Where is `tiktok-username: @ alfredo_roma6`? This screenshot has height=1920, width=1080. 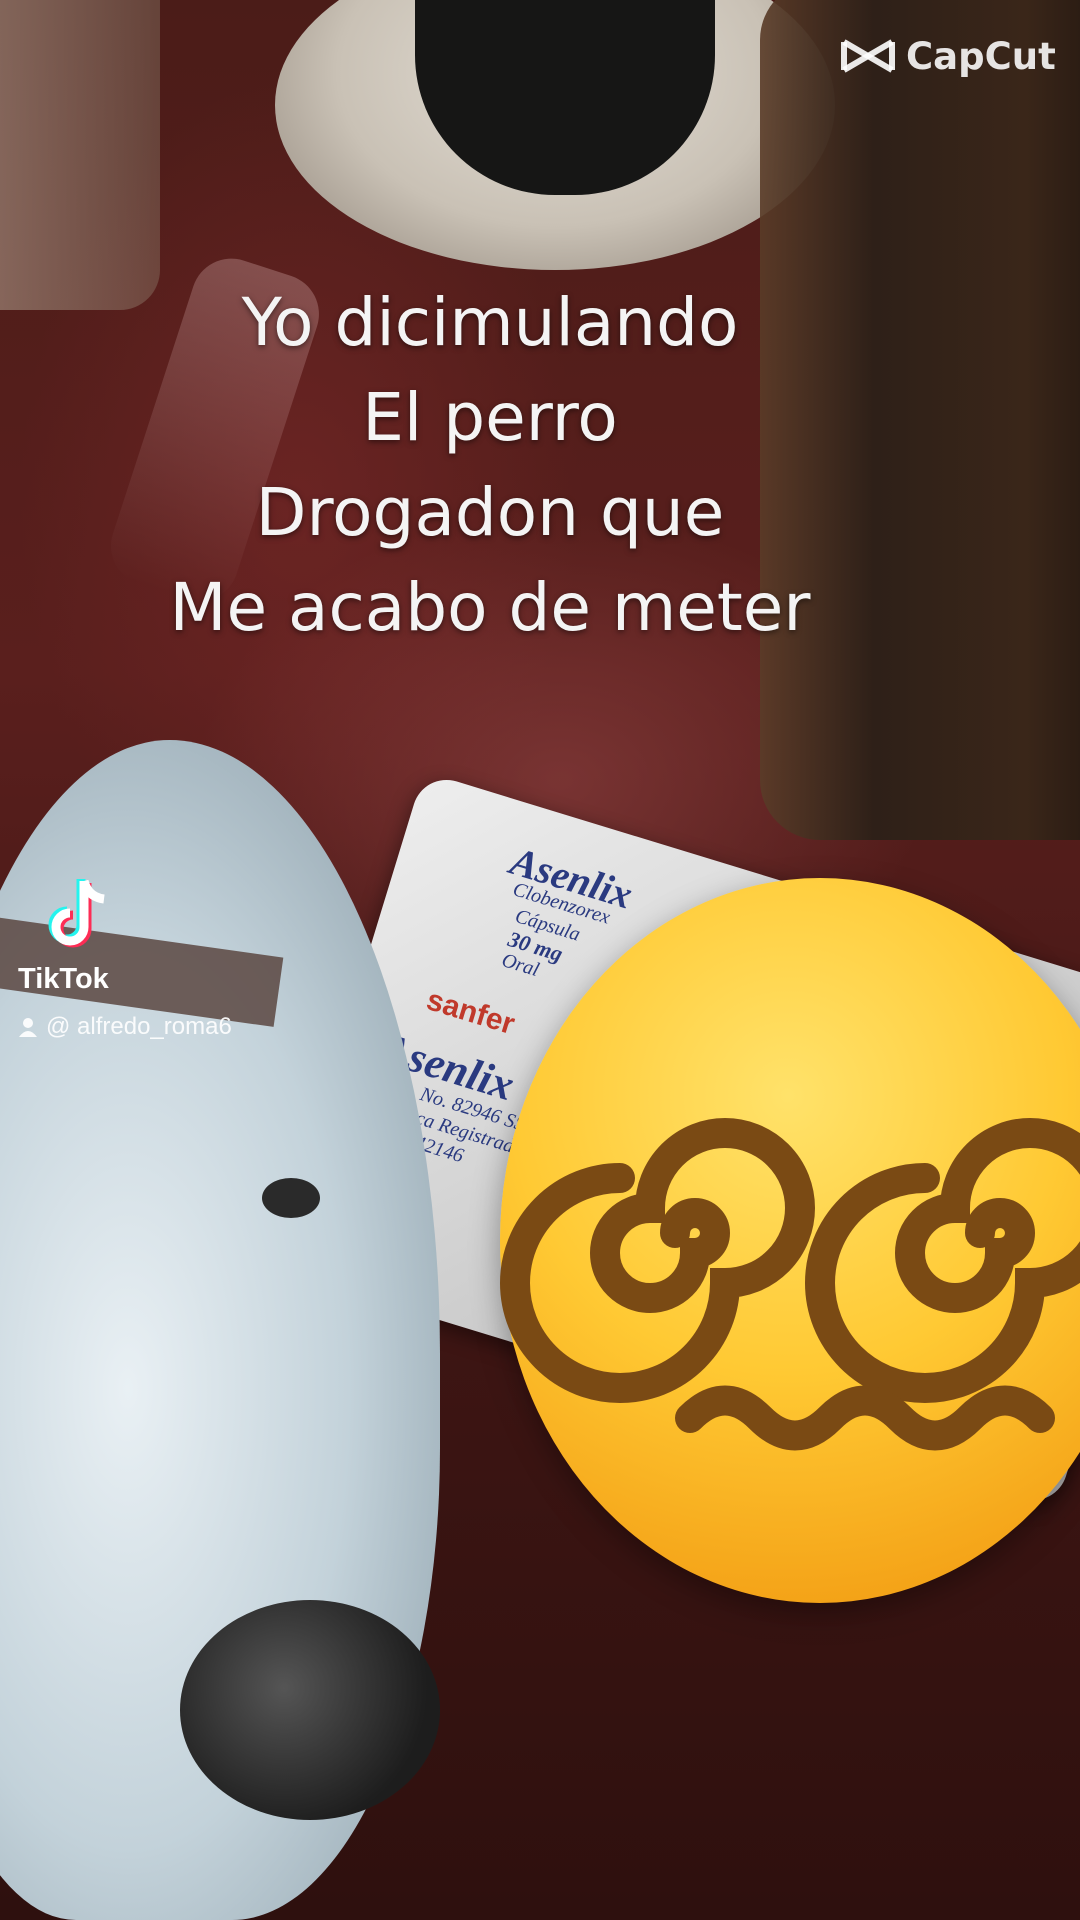
tiktok-username: @ alfredo_roma6 is located at coordinates (139, 1026).